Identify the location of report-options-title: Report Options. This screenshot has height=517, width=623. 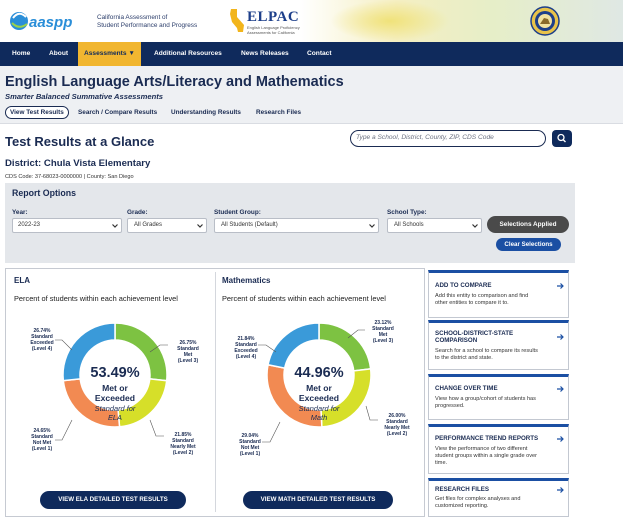
(44, 193).